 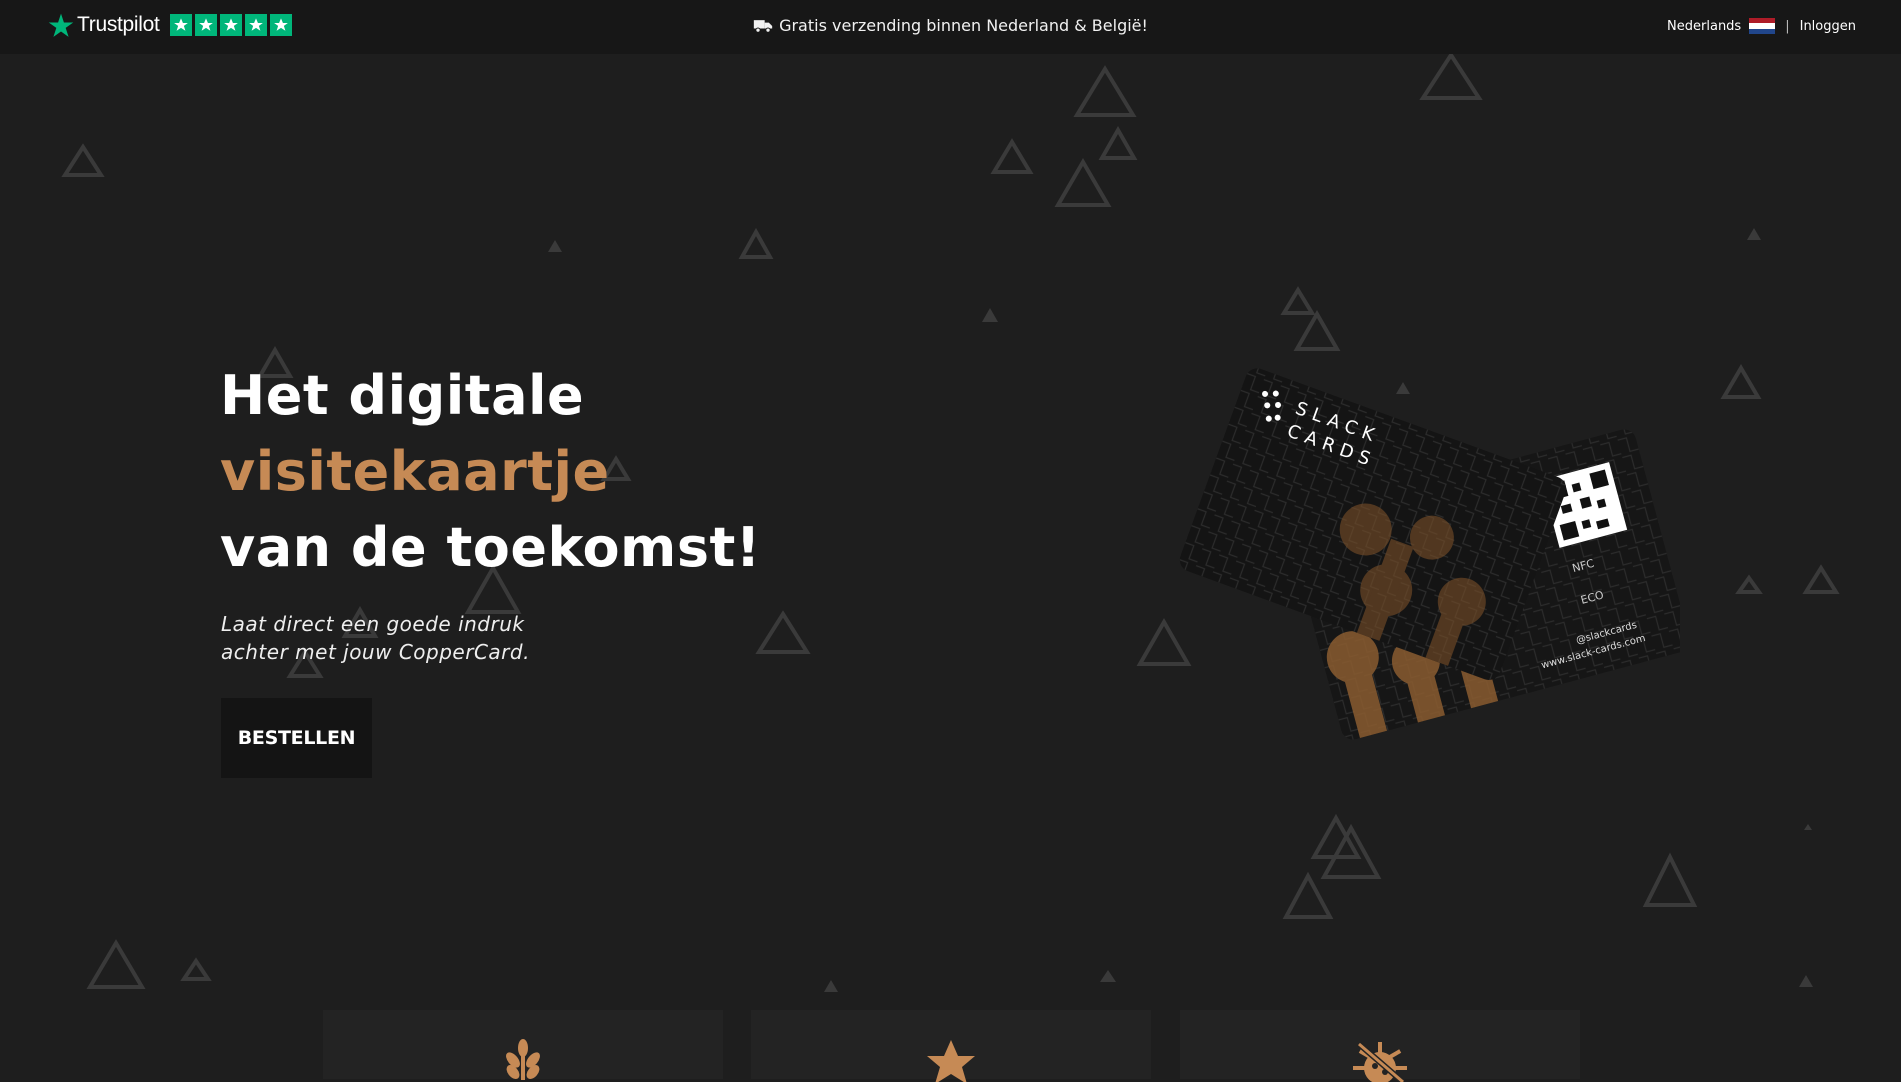 I want to click on hero-subtitle-line-2: achter met jouw CopperCard., so click(x=375, y=652).